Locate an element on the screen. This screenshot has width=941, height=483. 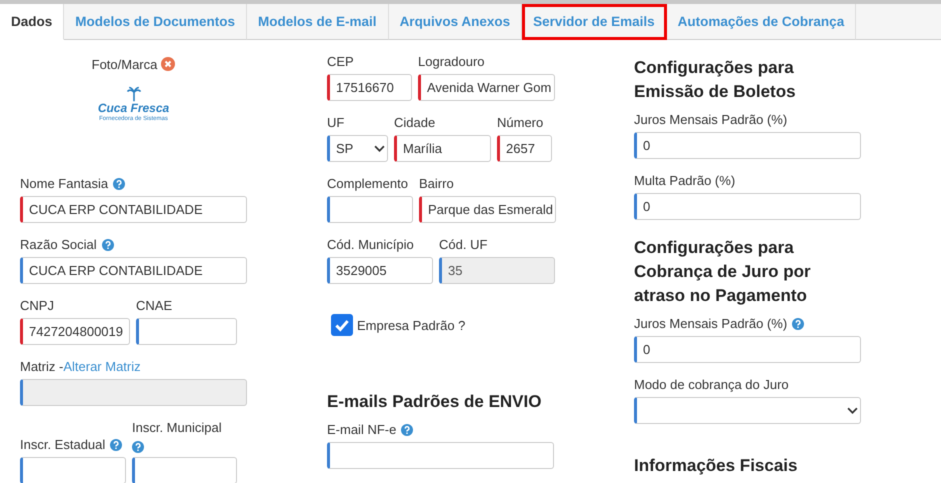
field-label: Inscr. Estadual is located at coordinates (63, 445).